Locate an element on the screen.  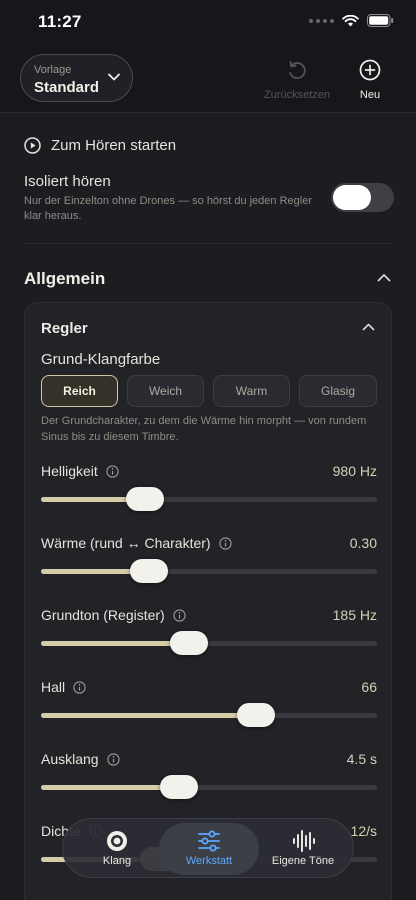
param-label: Grundton (Register) is located at coordinates (113, 615).